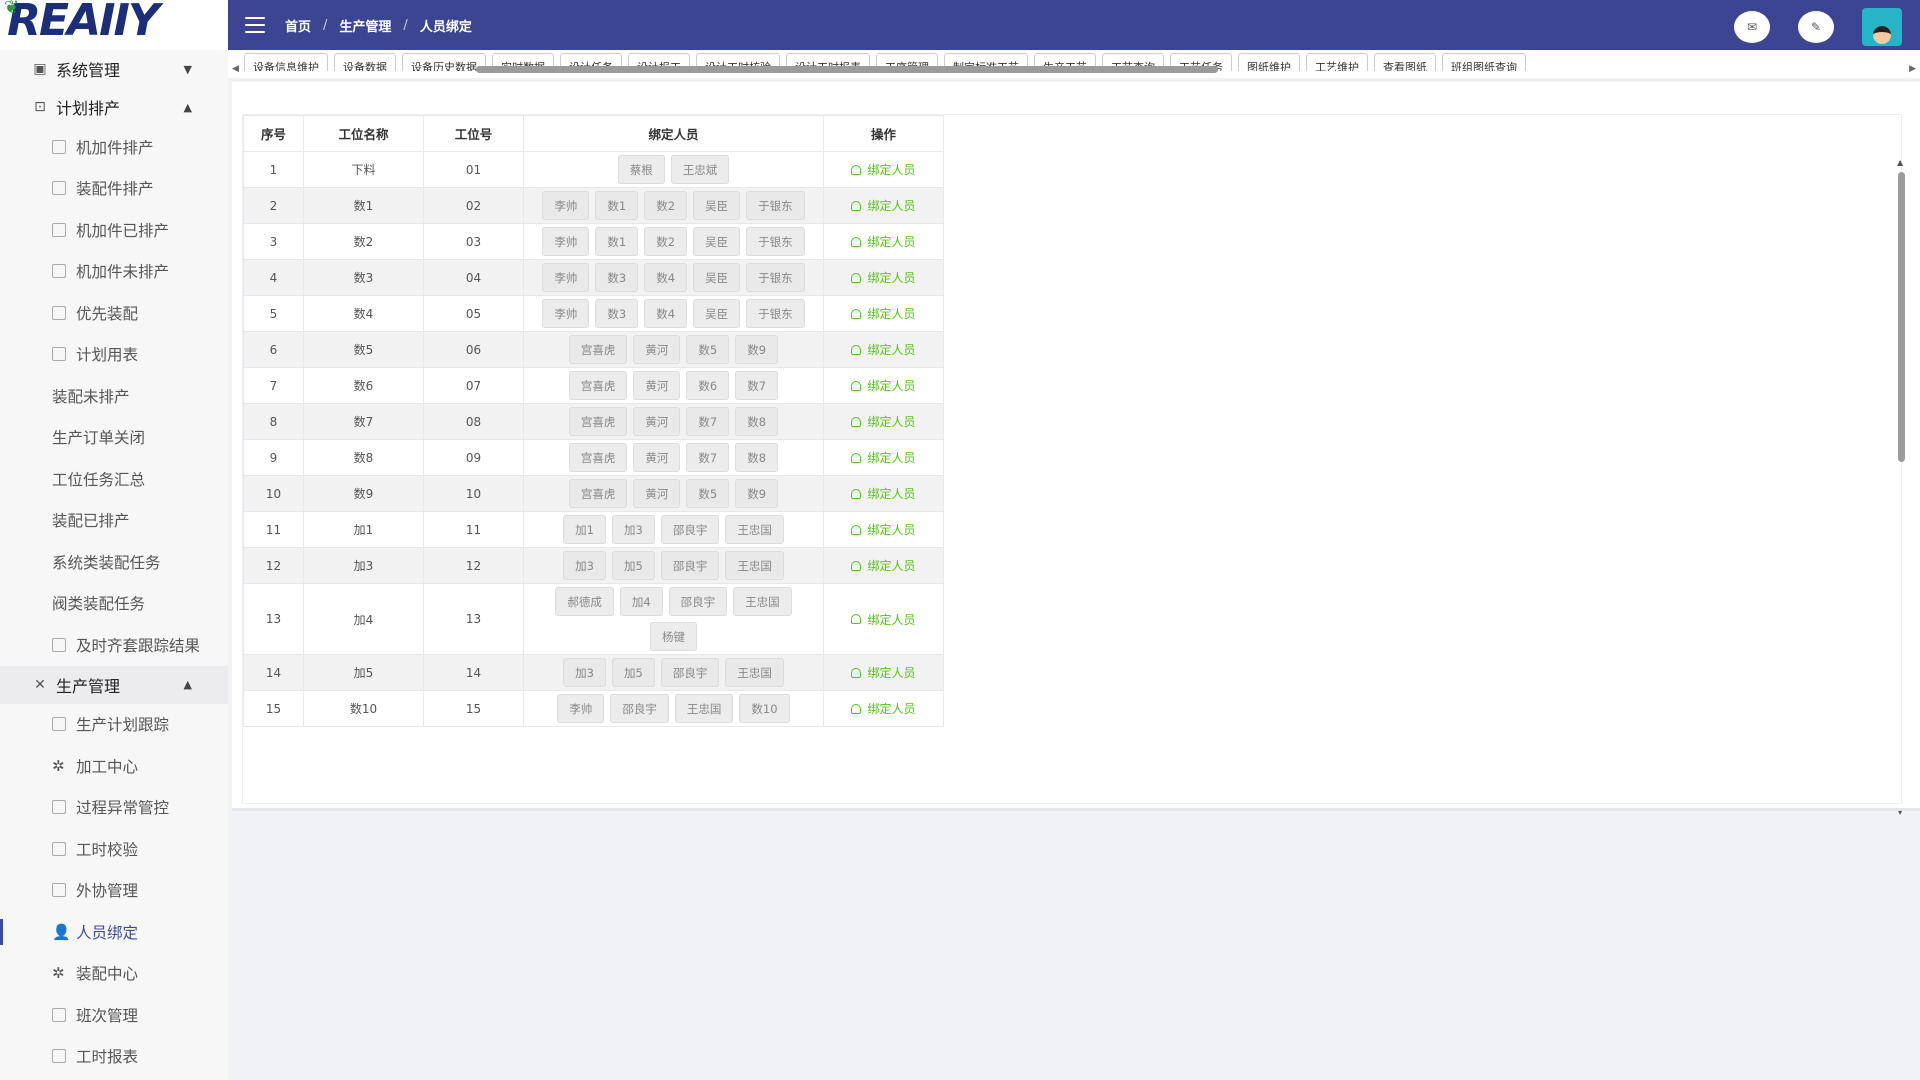  What do you see at coordinates (633, 672) in the screenshot?
I see `person-tag: 加5` at bounding box center [633, 672].